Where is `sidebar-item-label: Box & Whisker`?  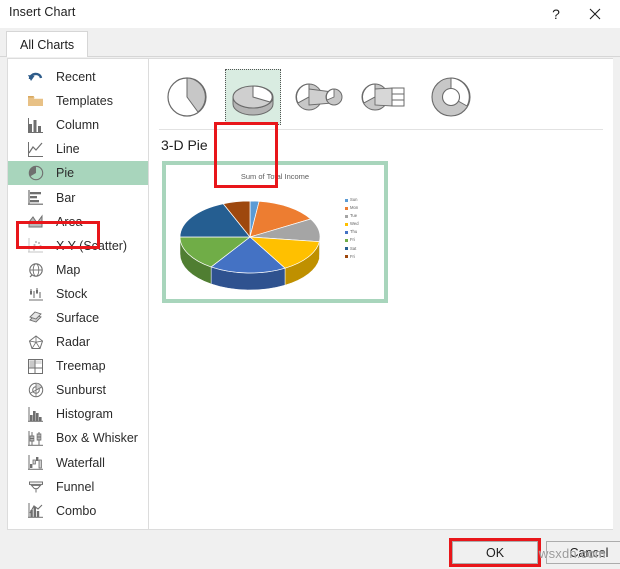 sidebar-item-label: Box & Whisker is located at coordinates (97, 438).